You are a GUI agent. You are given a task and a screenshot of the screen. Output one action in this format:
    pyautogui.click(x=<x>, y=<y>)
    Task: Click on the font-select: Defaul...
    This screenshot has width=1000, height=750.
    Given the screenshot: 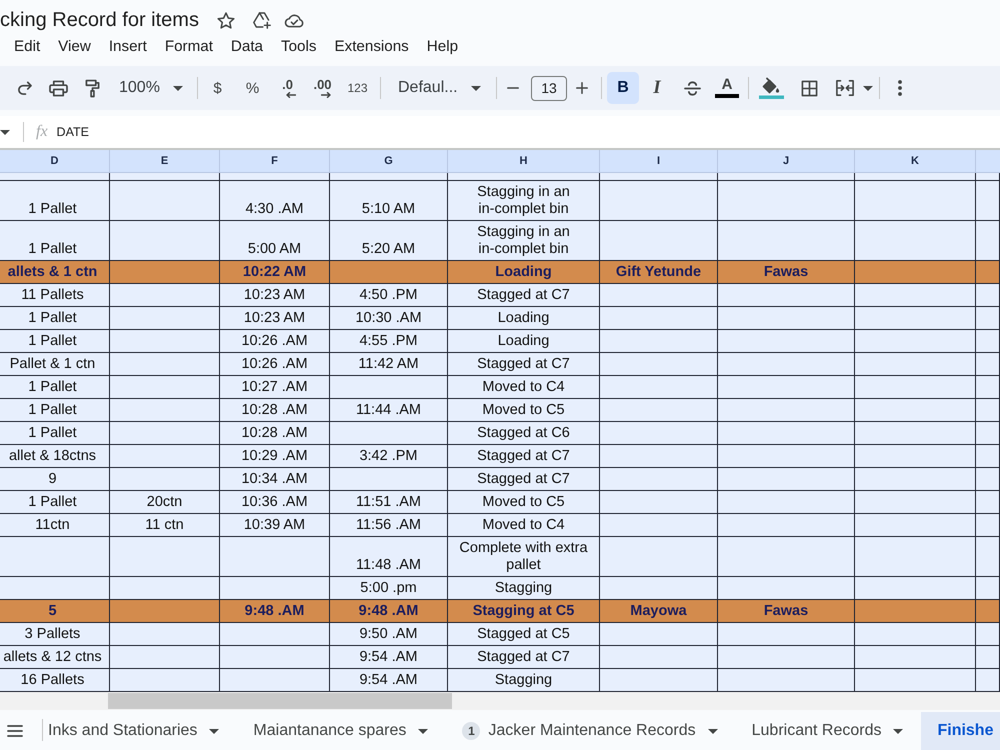 What is the action you would take?
    pyautogui.click(x=438, y=88)
    